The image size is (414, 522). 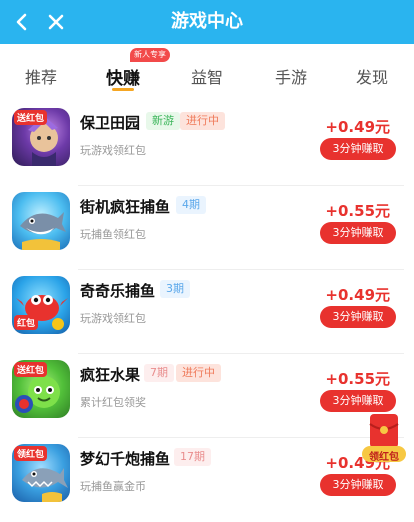 I want to click on newbie-badge: 新人专享, so click(x=150, y=55).